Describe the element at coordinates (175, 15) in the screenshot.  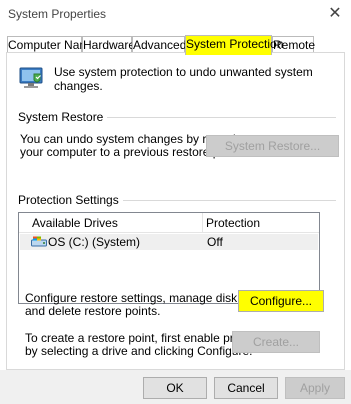
I see `title-bar: System Properties ✕` at that location.